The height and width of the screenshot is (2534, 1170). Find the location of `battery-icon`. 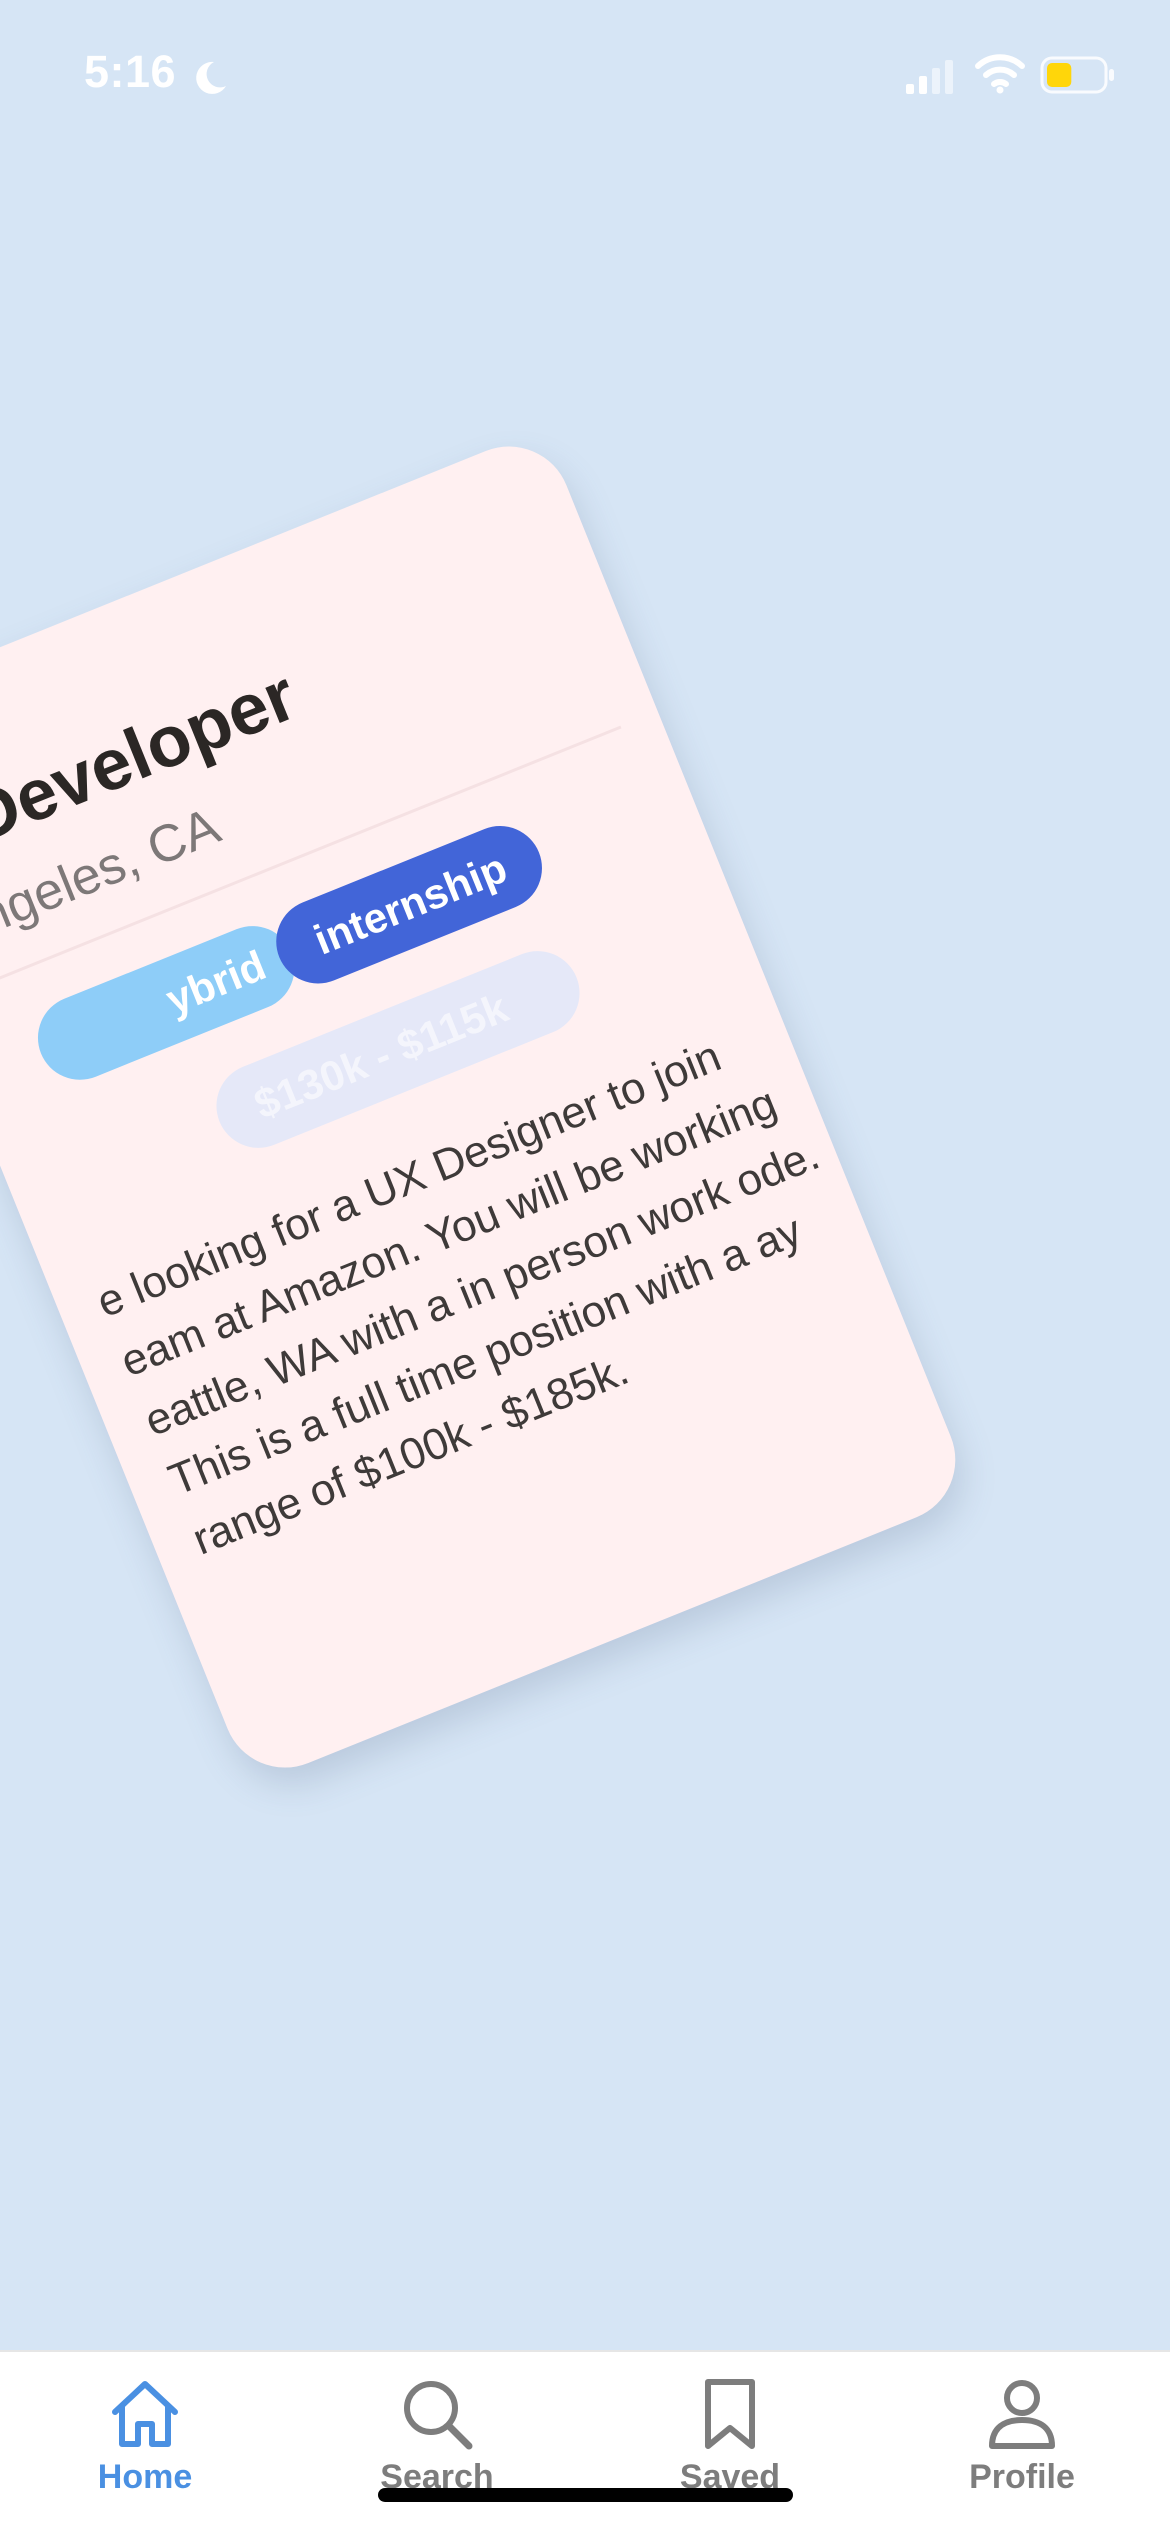

battery-icon is located at coordinates (1077, 75).